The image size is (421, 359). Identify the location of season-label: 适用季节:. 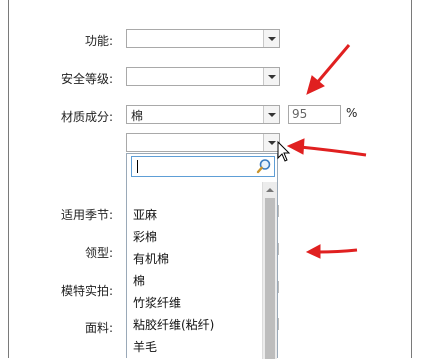
(86, 215).